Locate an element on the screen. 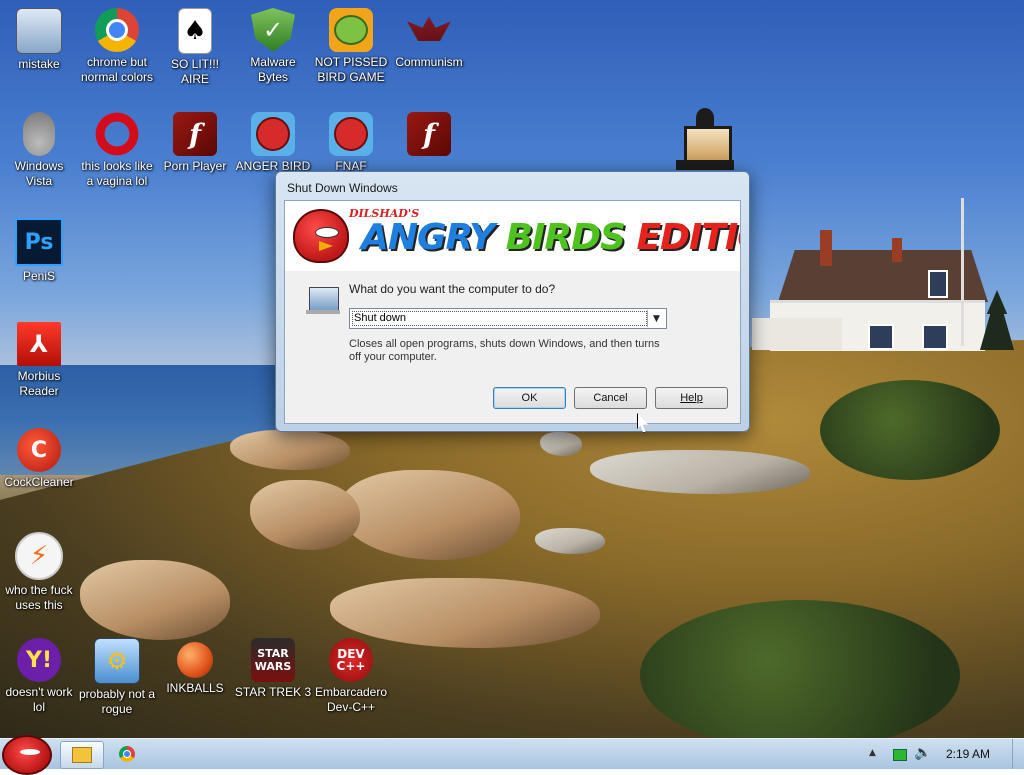 This screenshot has height=775, width=1024. help-button: Help is located at coordinates (691, 398).